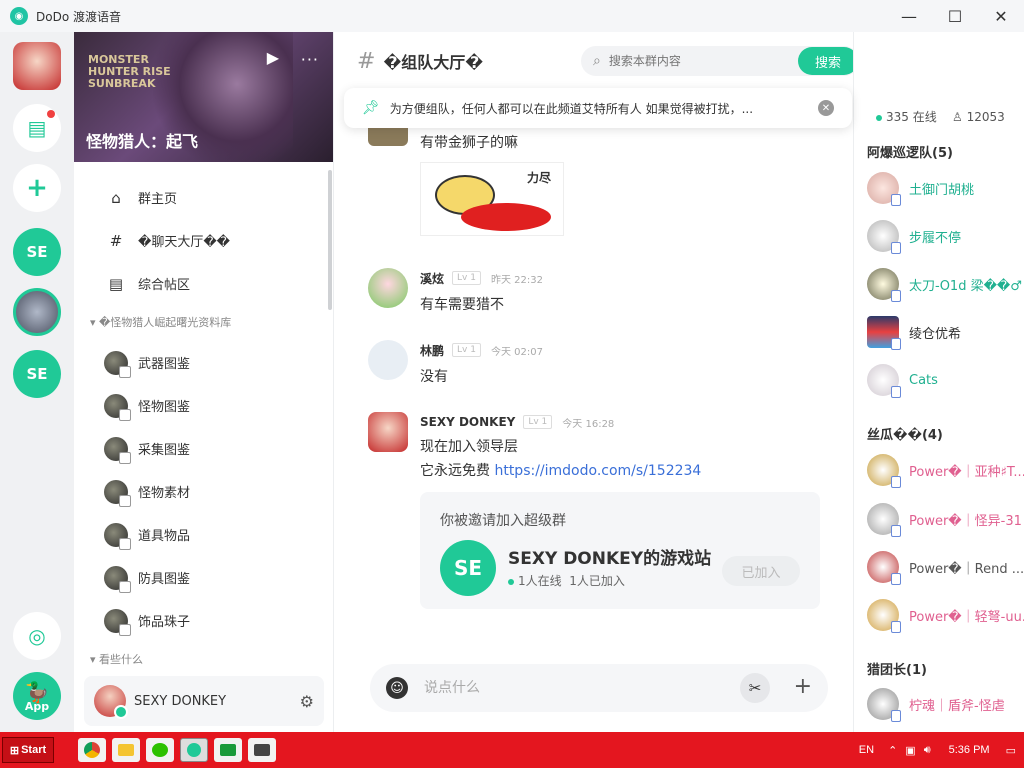 This screenshot has width=1024, height=768. Describe the element at coordinates (538, 178) in the screenshot. I see `sticker-caption: 力尽` at that location.